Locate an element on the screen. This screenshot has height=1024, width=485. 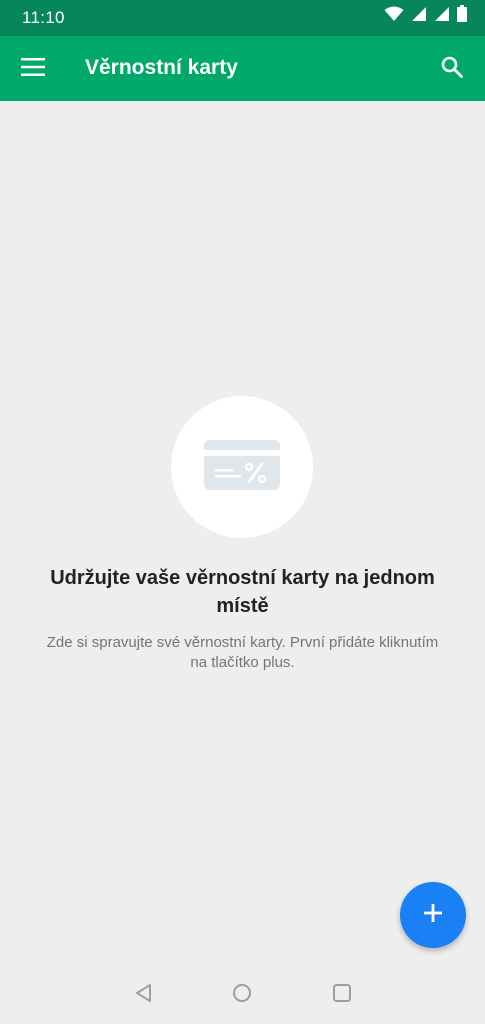
status-icons is located at coordinates (425, 16).